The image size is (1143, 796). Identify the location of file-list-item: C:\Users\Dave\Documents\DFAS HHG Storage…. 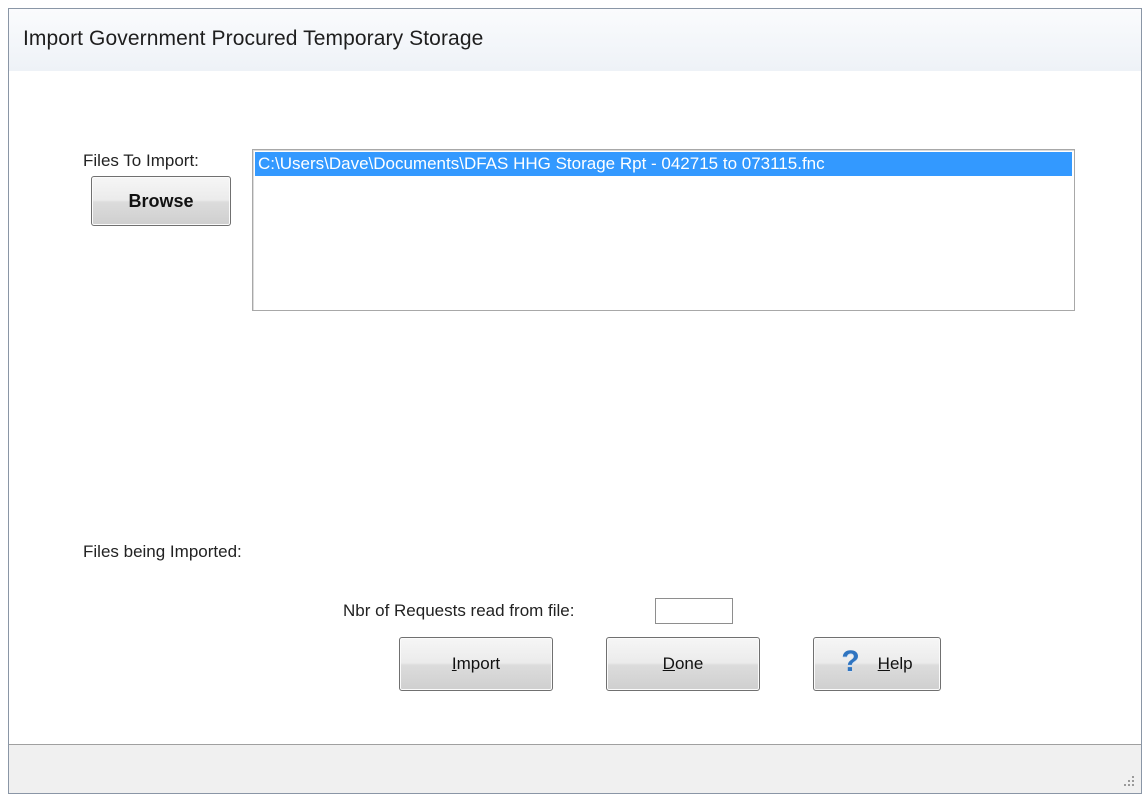
(663, 164).